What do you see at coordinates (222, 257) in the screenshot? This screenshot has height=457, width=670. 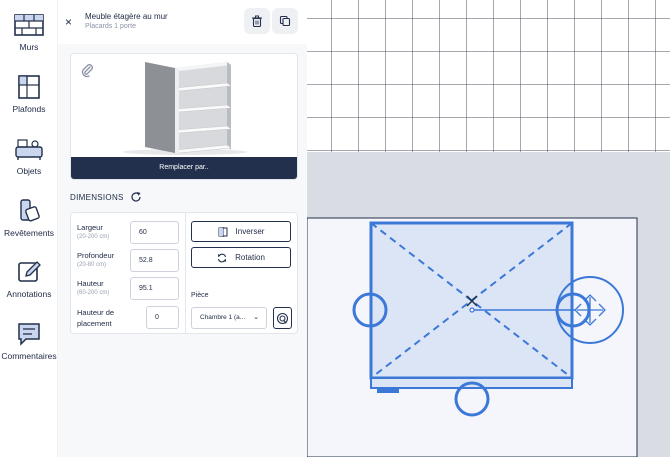 I see `rotate-icon` at bounding box center [222, 257].